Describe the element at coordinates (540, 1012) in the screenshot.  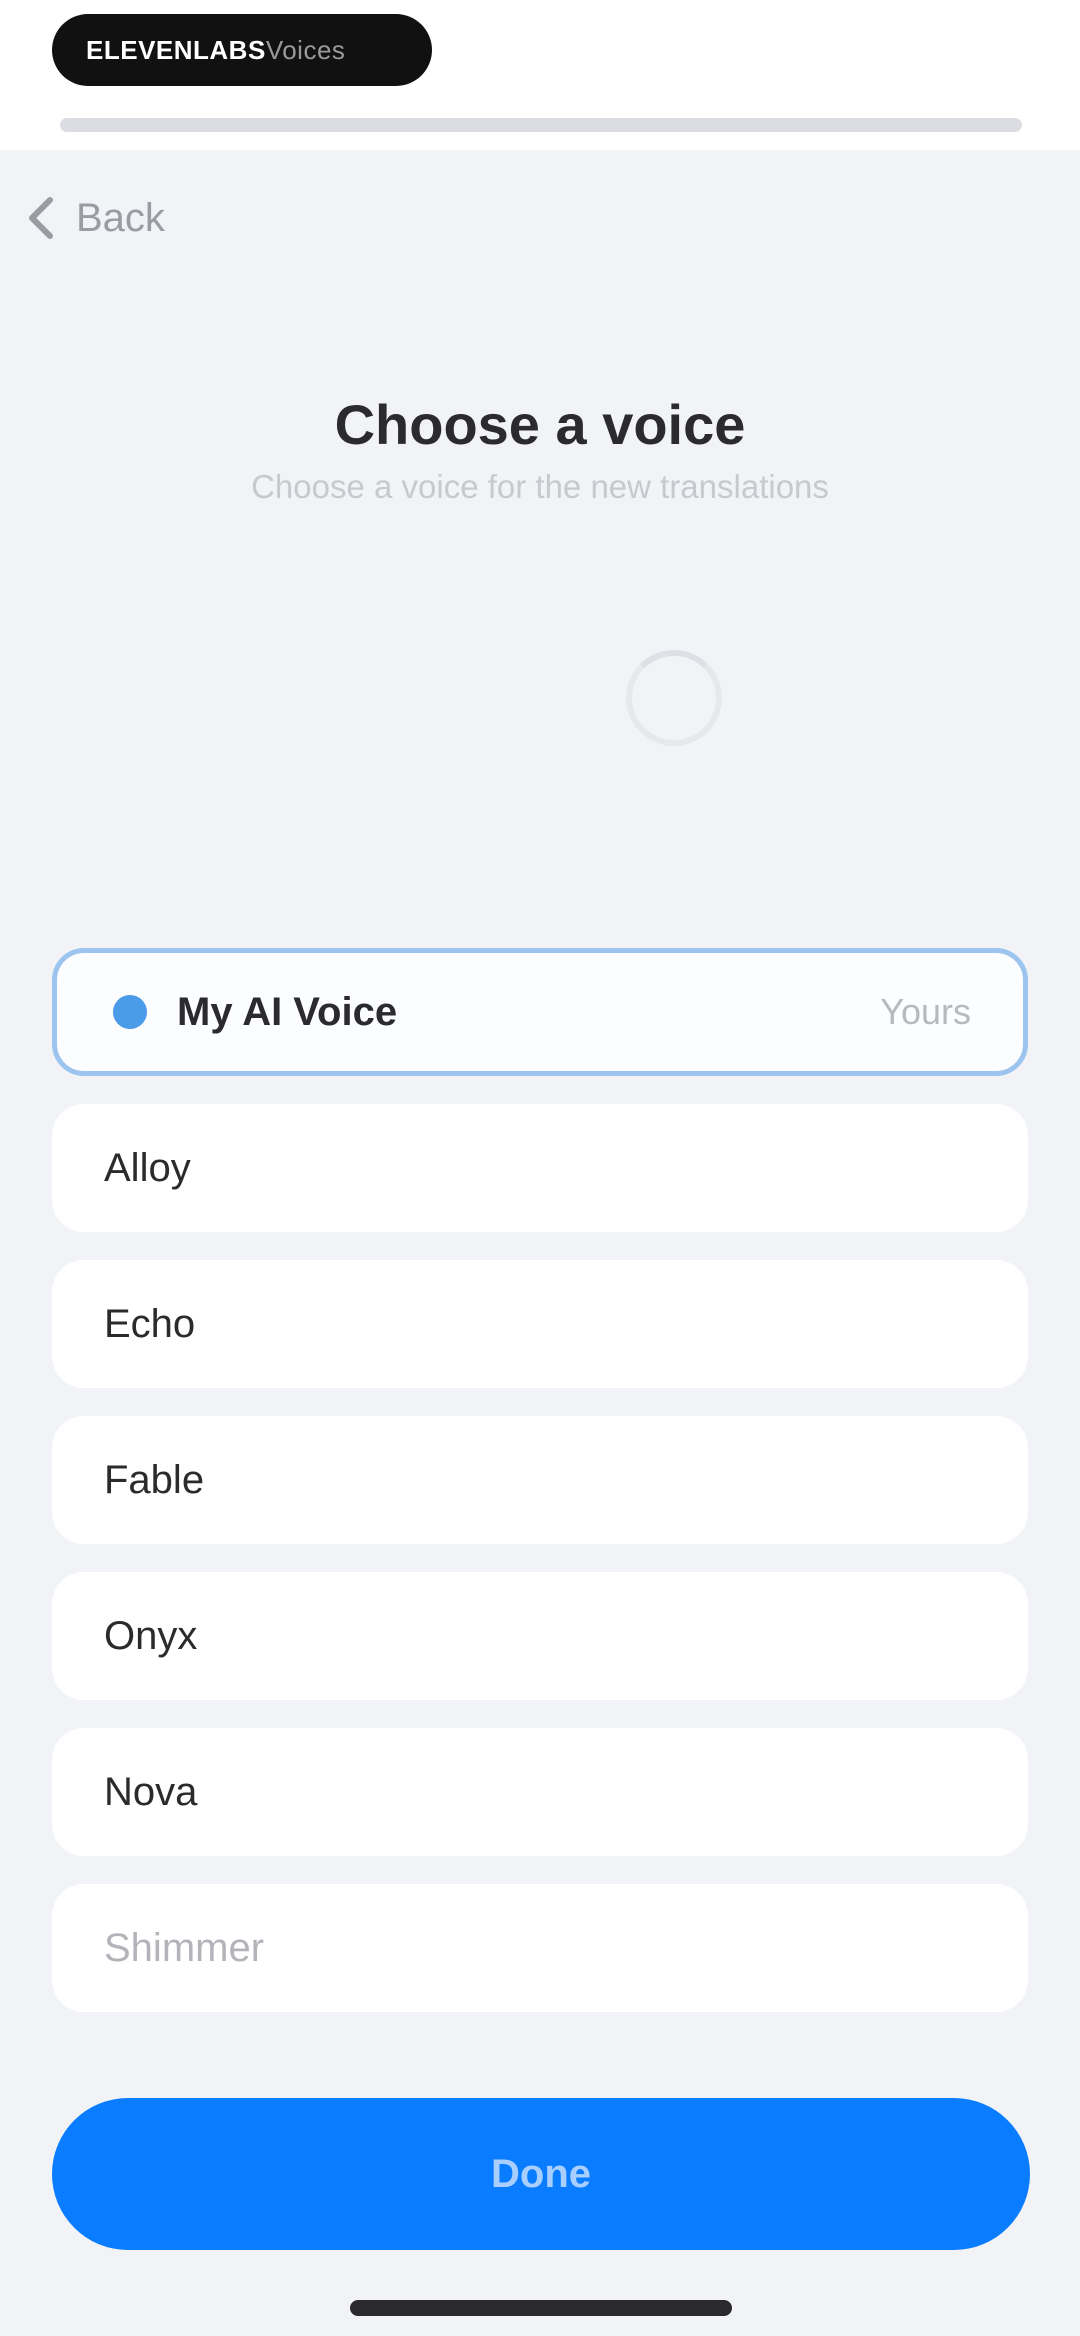
I see `voice-option-my-ai-voice: My AI Voice Yours` at that location.